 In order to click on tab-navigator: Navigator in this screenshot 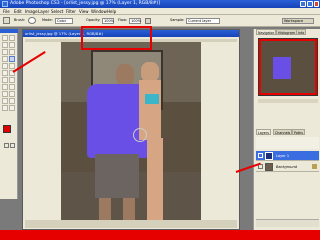, I will do `click(266, 32)`.